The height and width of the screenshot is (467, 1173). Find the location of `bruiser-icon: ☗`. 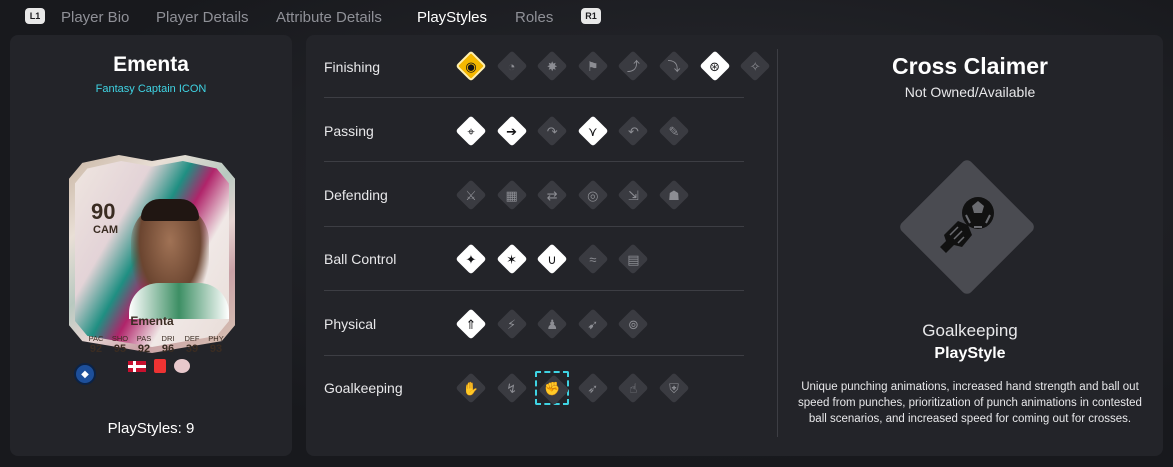

bruiser-icon: ☗ is located at coordinates (674, 195).